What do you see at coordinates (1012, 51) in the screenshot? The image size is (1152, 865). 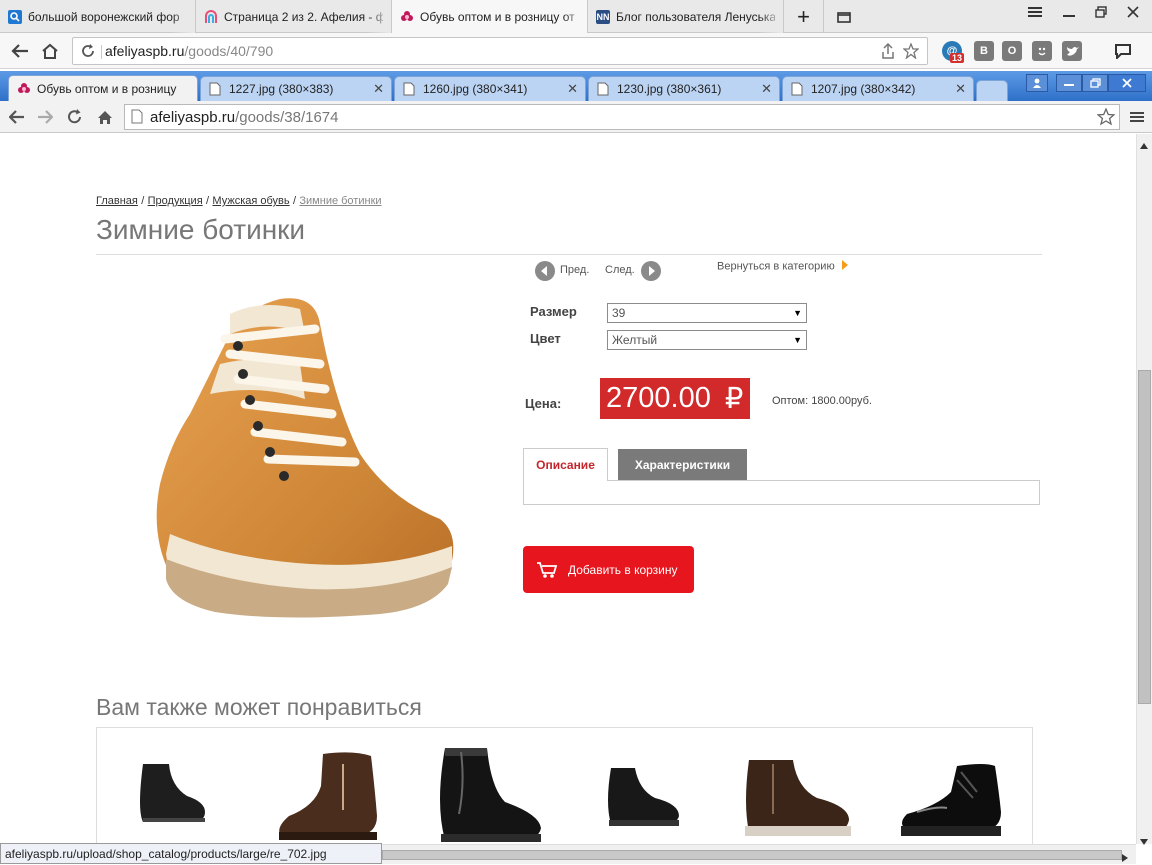 I see `odnoklassniki-icon: О` at bounding box center [1012, 51].